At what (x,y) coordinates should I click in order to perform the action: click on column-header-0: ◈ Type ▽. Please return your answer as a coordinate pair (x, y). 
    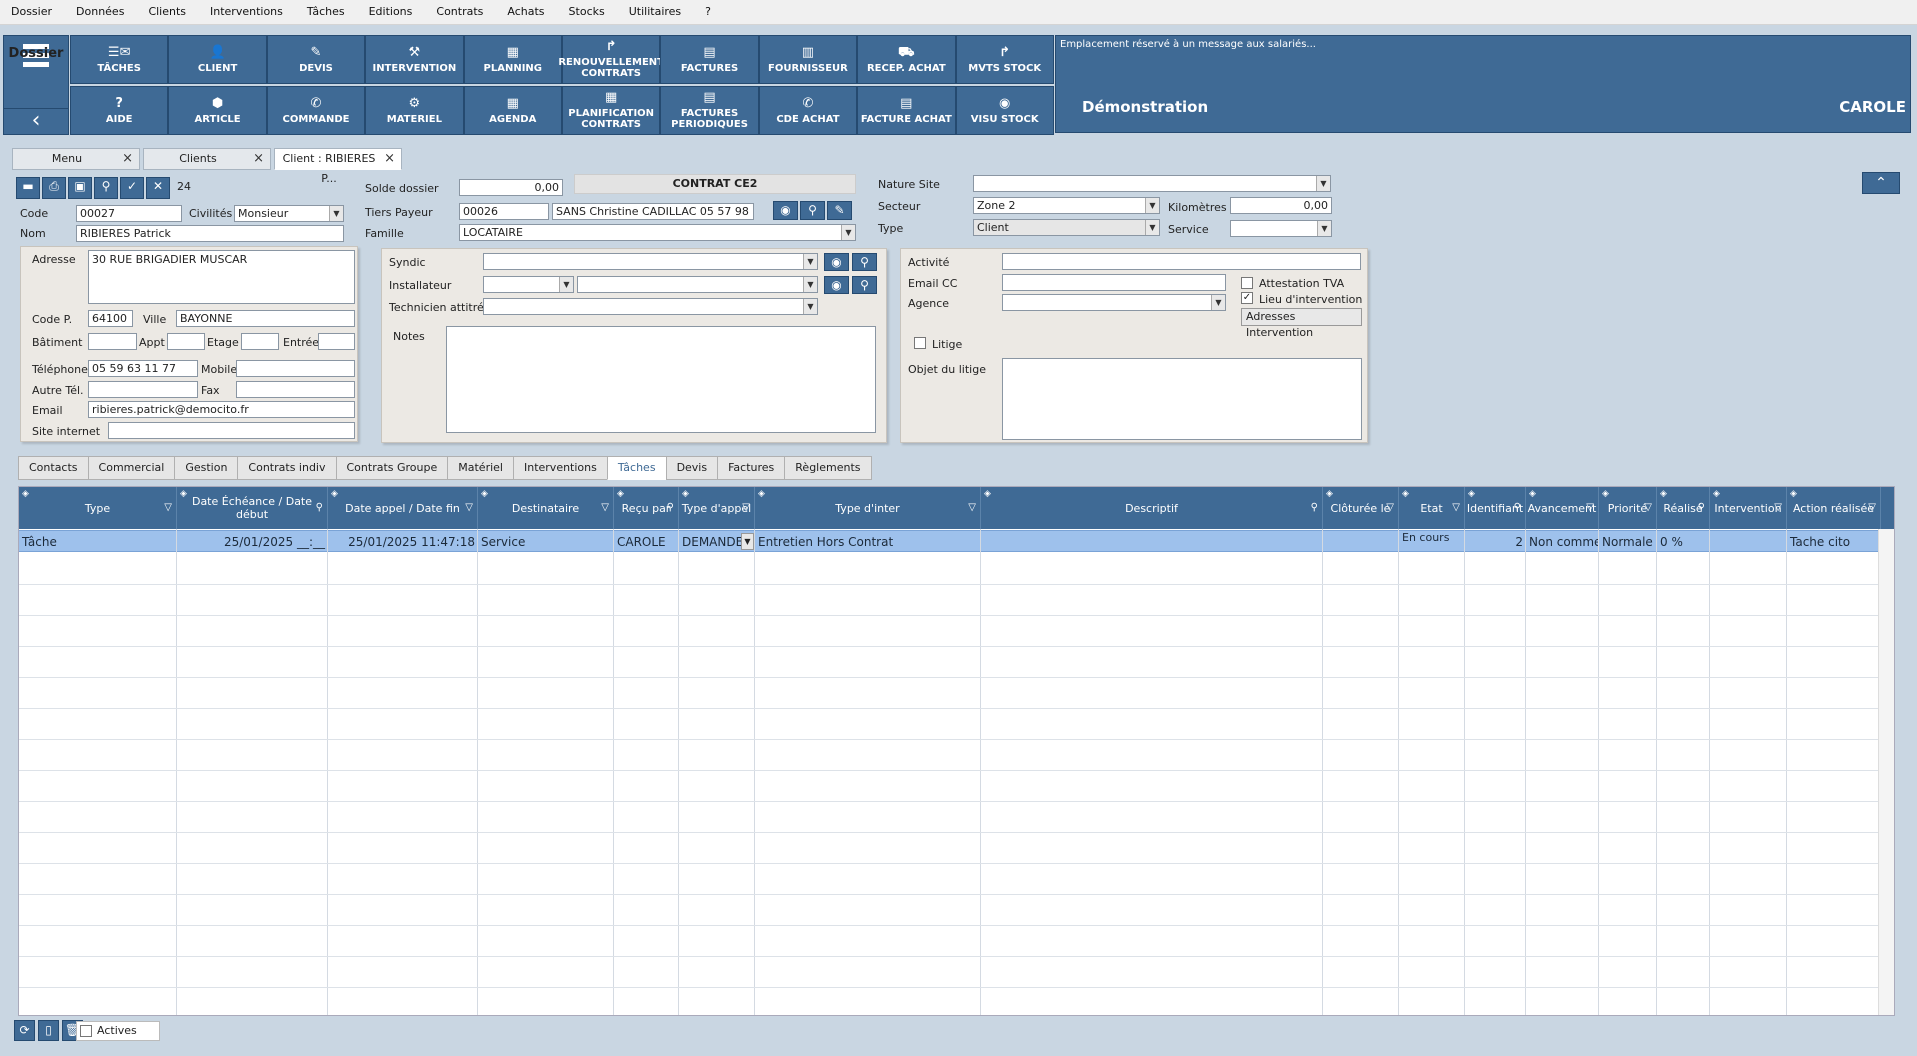
    Looking at the image, I should click on (98, 508).